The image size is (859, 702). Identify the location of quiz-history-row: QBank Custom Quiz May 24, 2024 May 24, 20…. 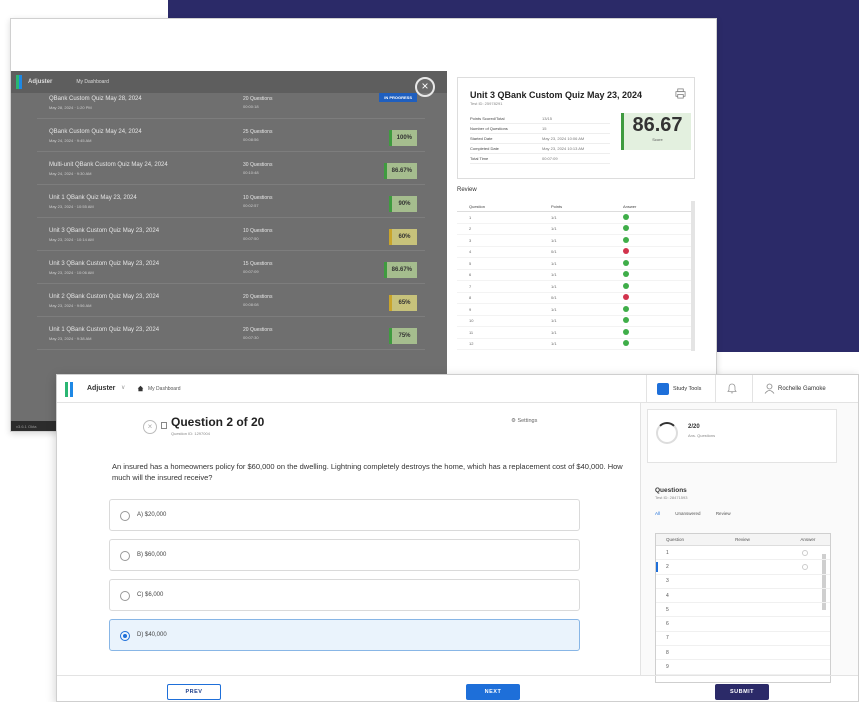
(231, 137).